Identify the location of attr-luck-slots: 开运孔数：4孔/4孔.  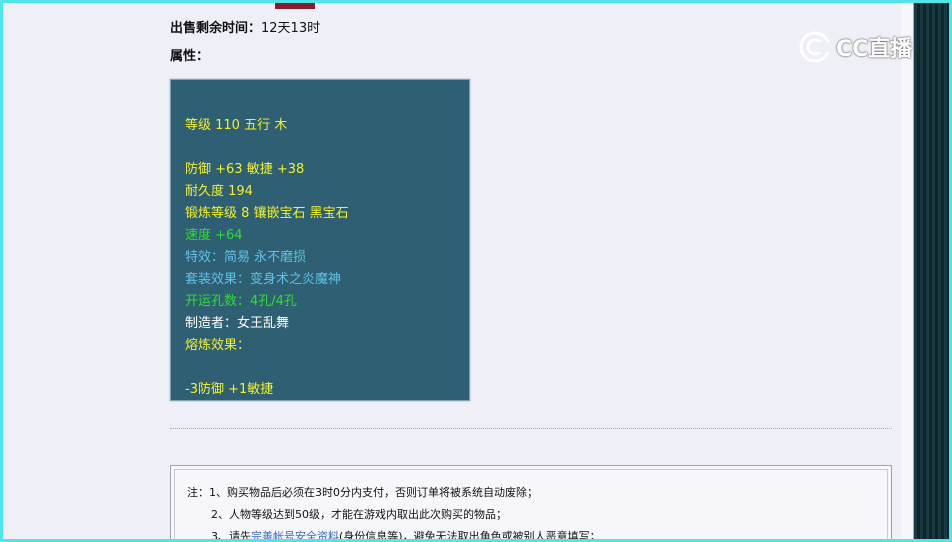
(241, 301).